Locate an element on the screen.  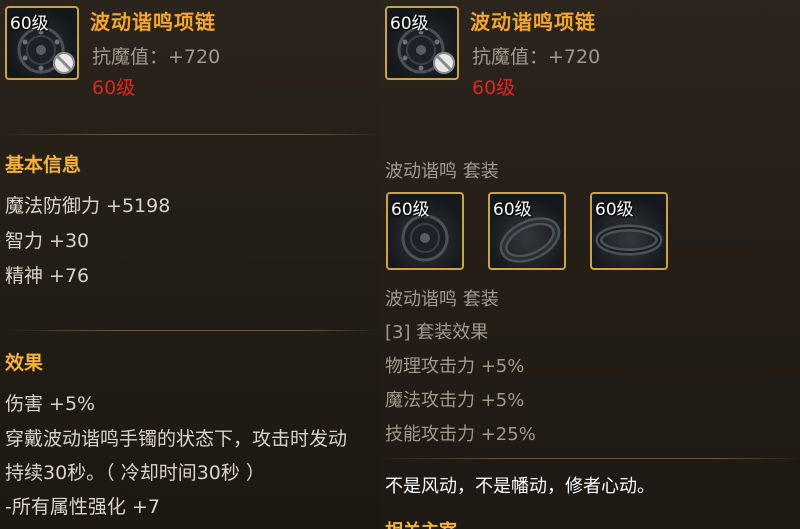
set-bonus-line: 魔法攻击力 +5% is located at coordinates (455, 400).